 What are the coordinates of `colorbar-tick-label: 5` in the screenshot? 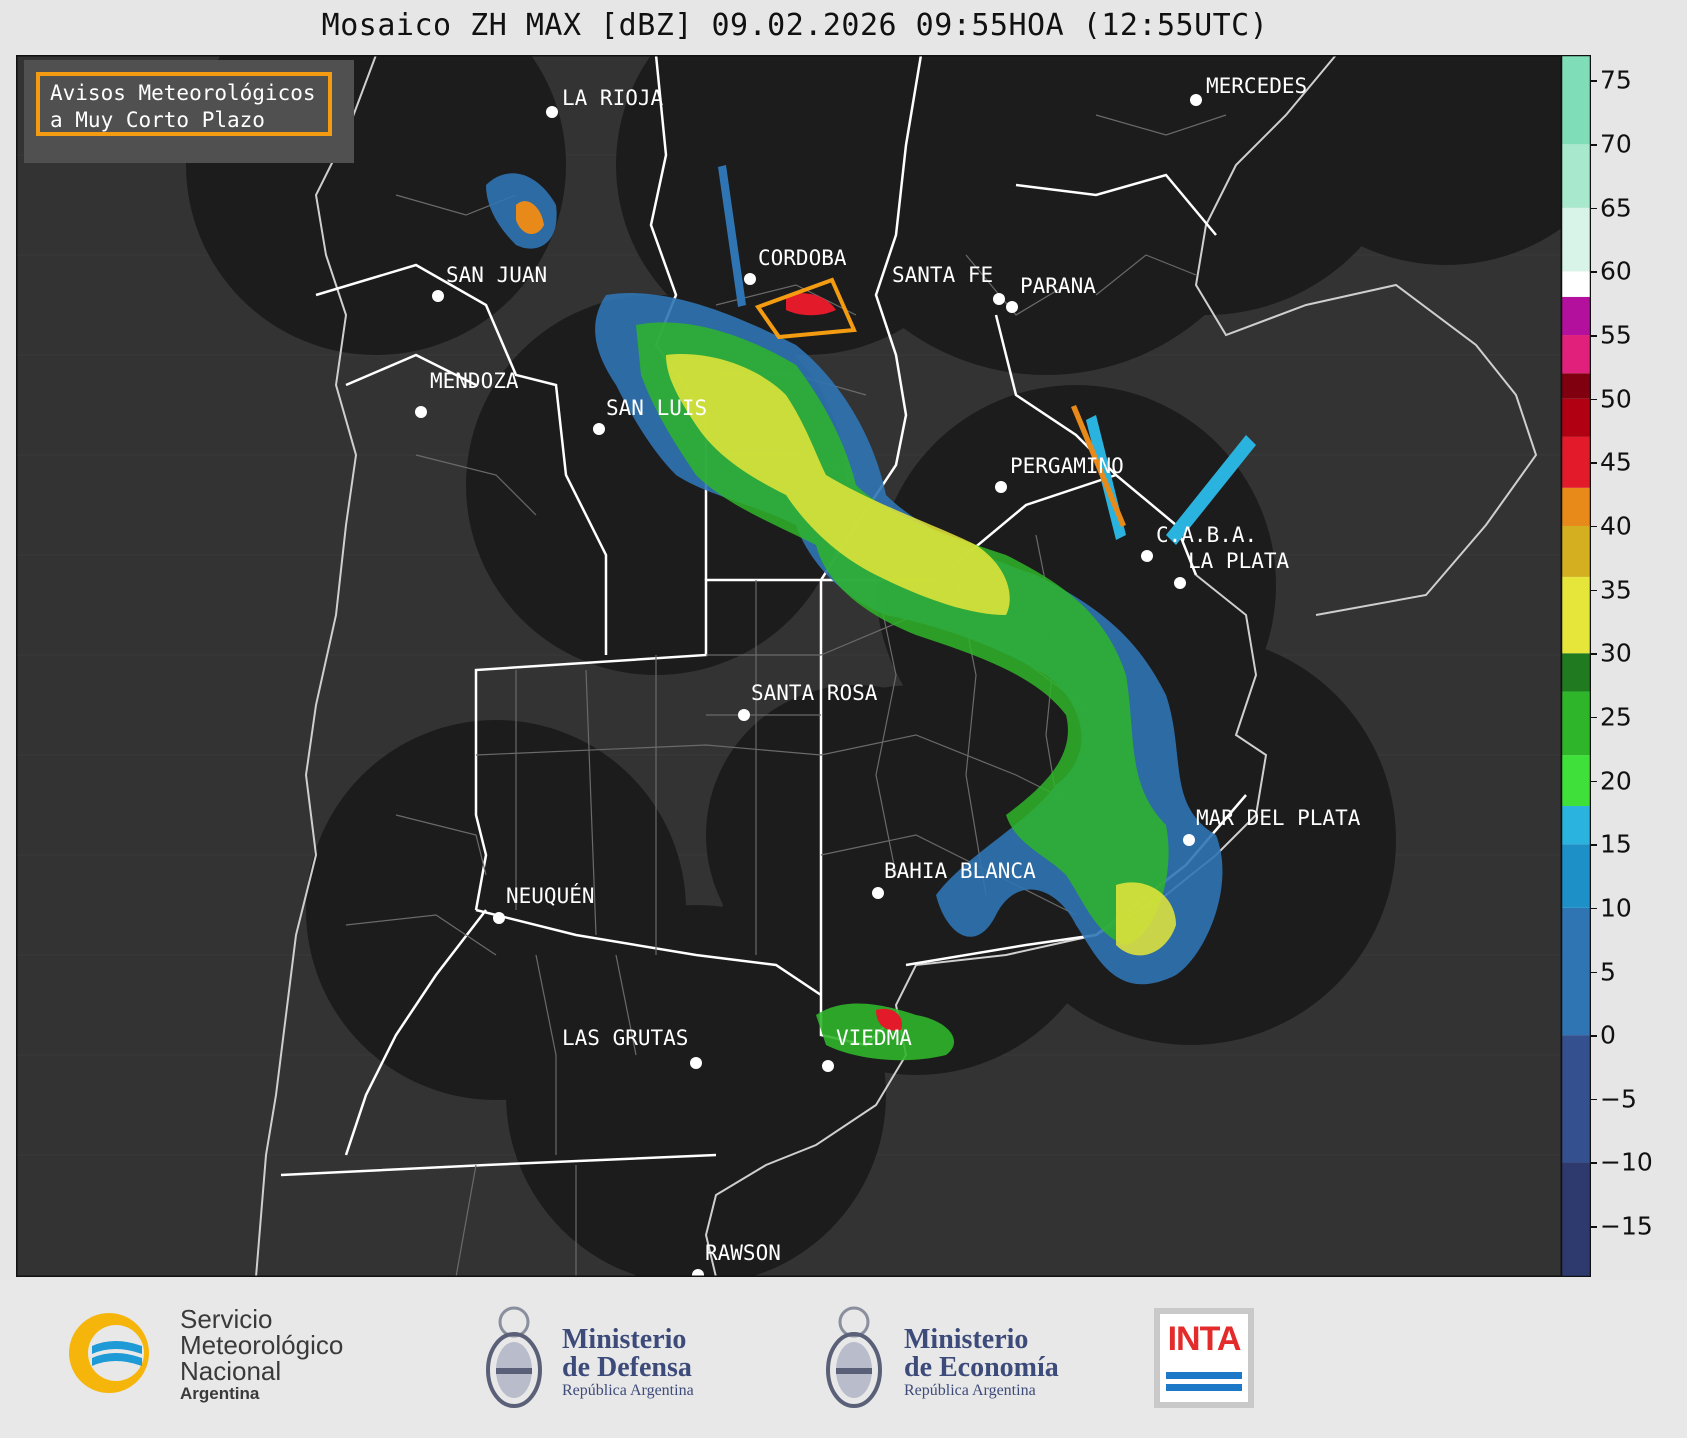 It's located at (1608, 971).